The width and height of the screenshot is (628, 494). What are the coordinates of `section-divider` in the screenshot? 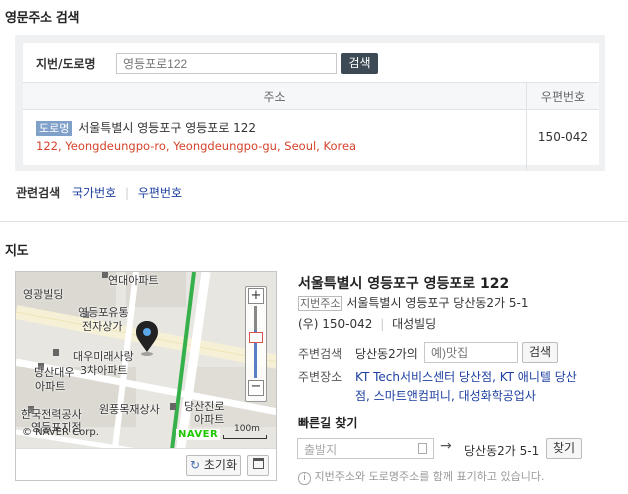 It's located at (314, 221).